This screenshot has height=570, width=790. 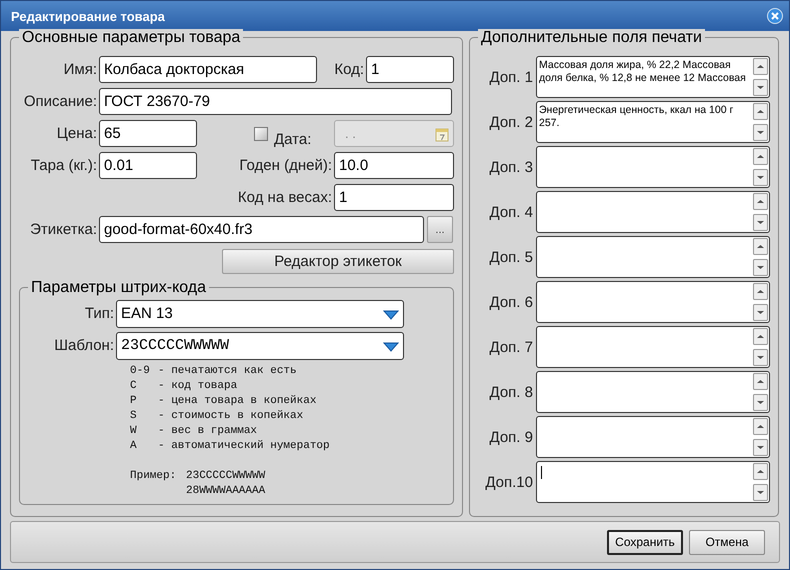 I want to click on extra-field-label: Доп.10, so click(x=509, y=482).